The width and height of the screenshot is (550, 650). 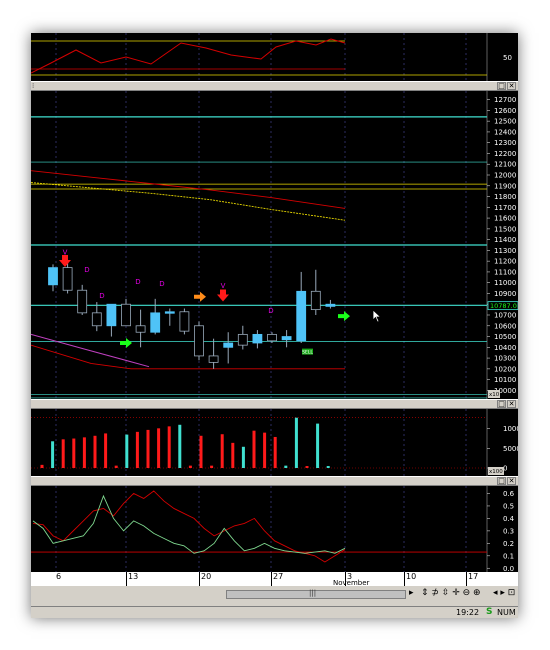 I want to click on axis-tick-label: 11000, so click(x=505, y=283).